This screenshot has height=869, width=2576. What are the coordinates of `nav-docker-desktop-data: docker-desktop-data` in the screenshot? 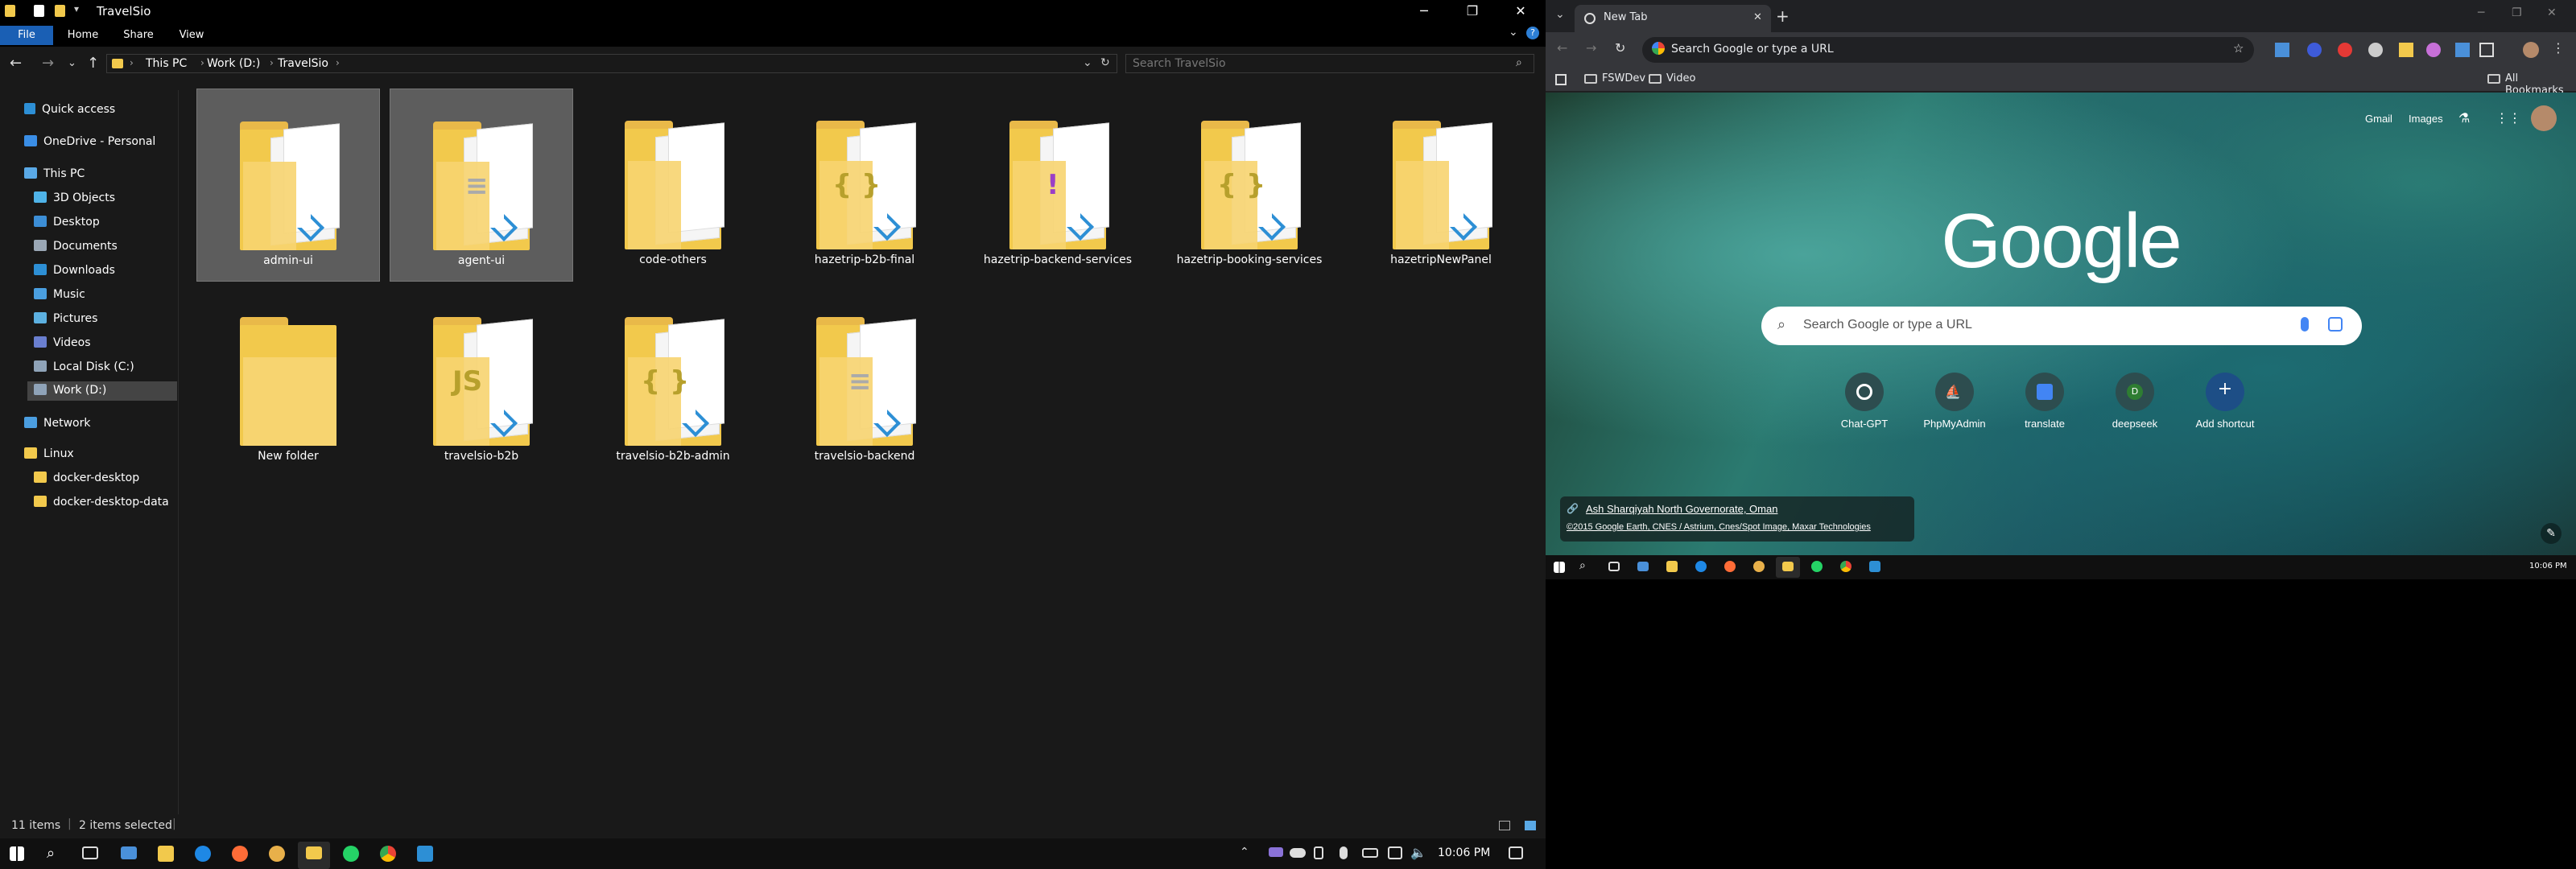 It's located at (101, 505).